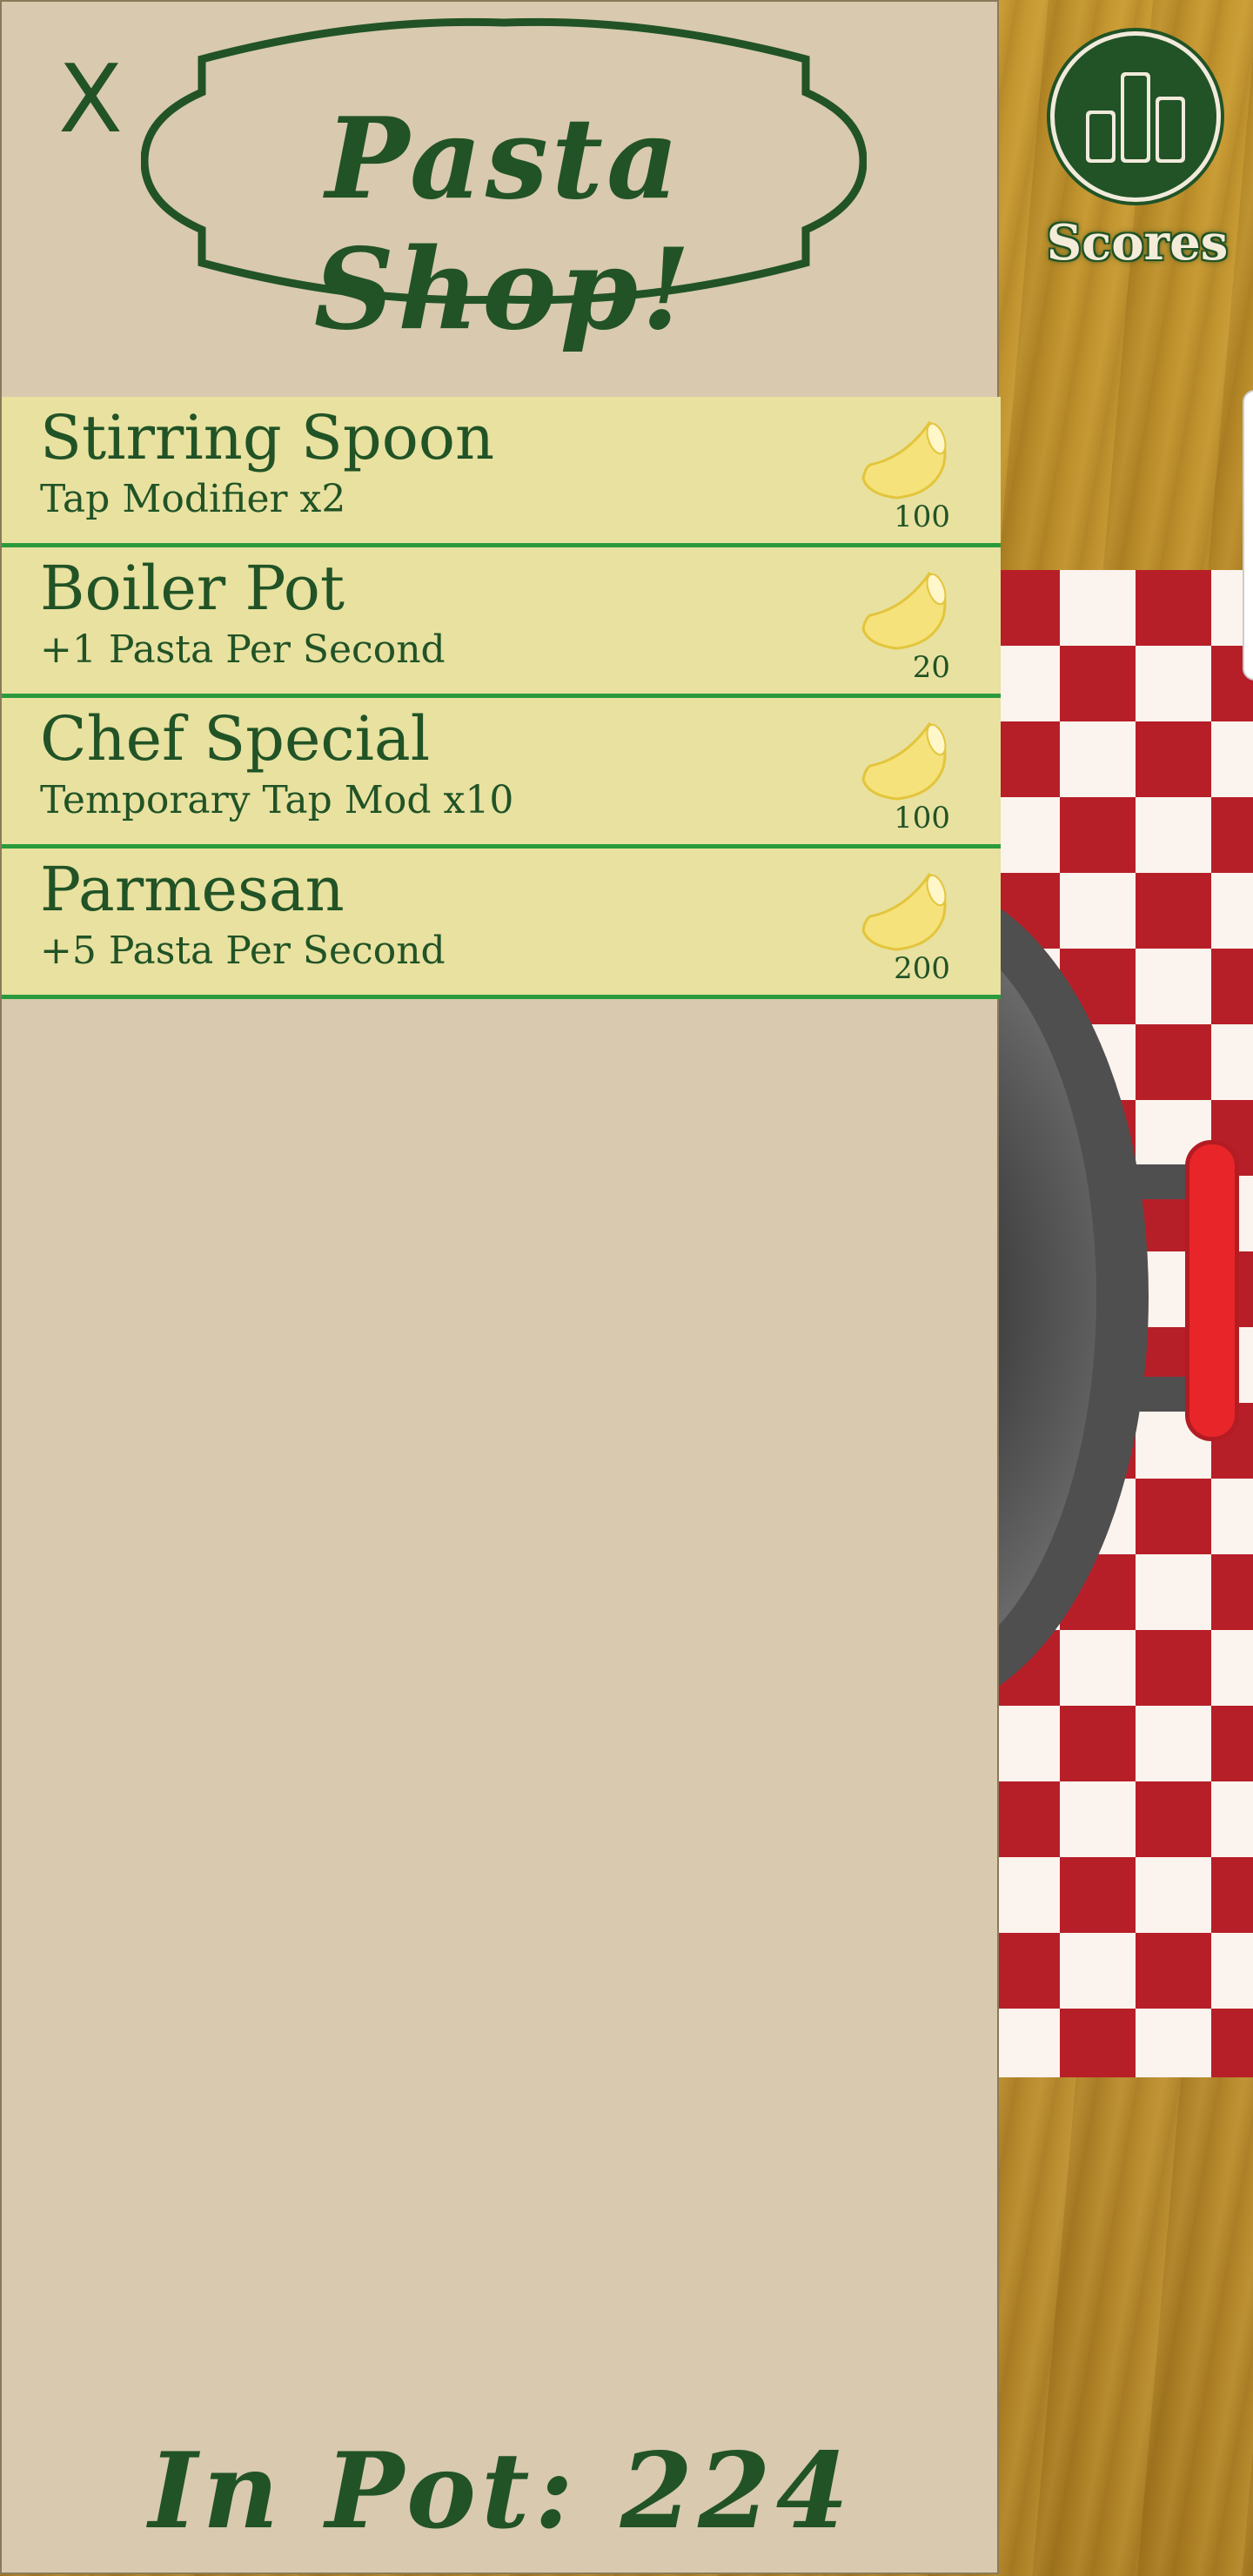 The height and width of the screenshot is (2576, 1253). What do you see at coordinates (504, 224) in the screenshot?
I see `page-title: Pasta Shop!` at bounding box center [504, 224].